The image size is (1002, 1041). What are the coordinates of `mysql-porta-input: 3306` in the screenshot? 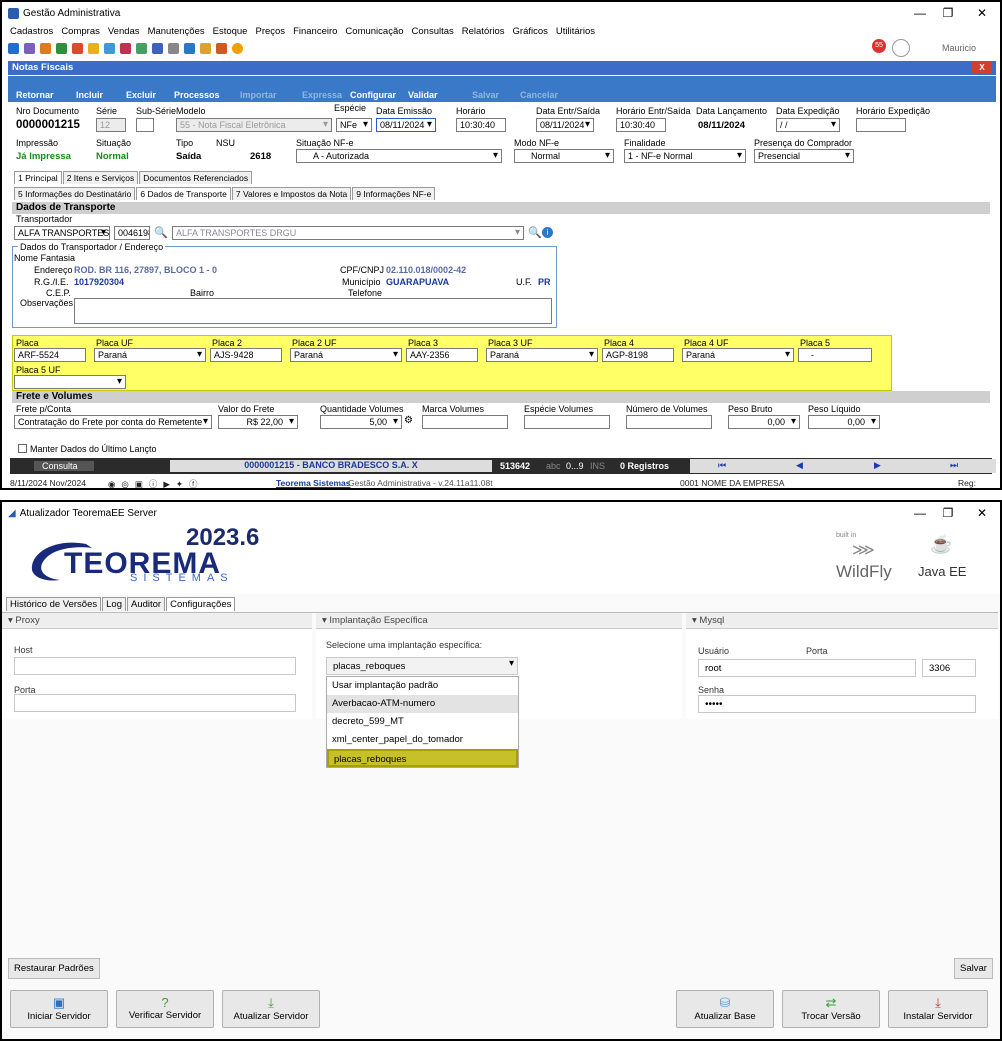 It's located at (949, 668).